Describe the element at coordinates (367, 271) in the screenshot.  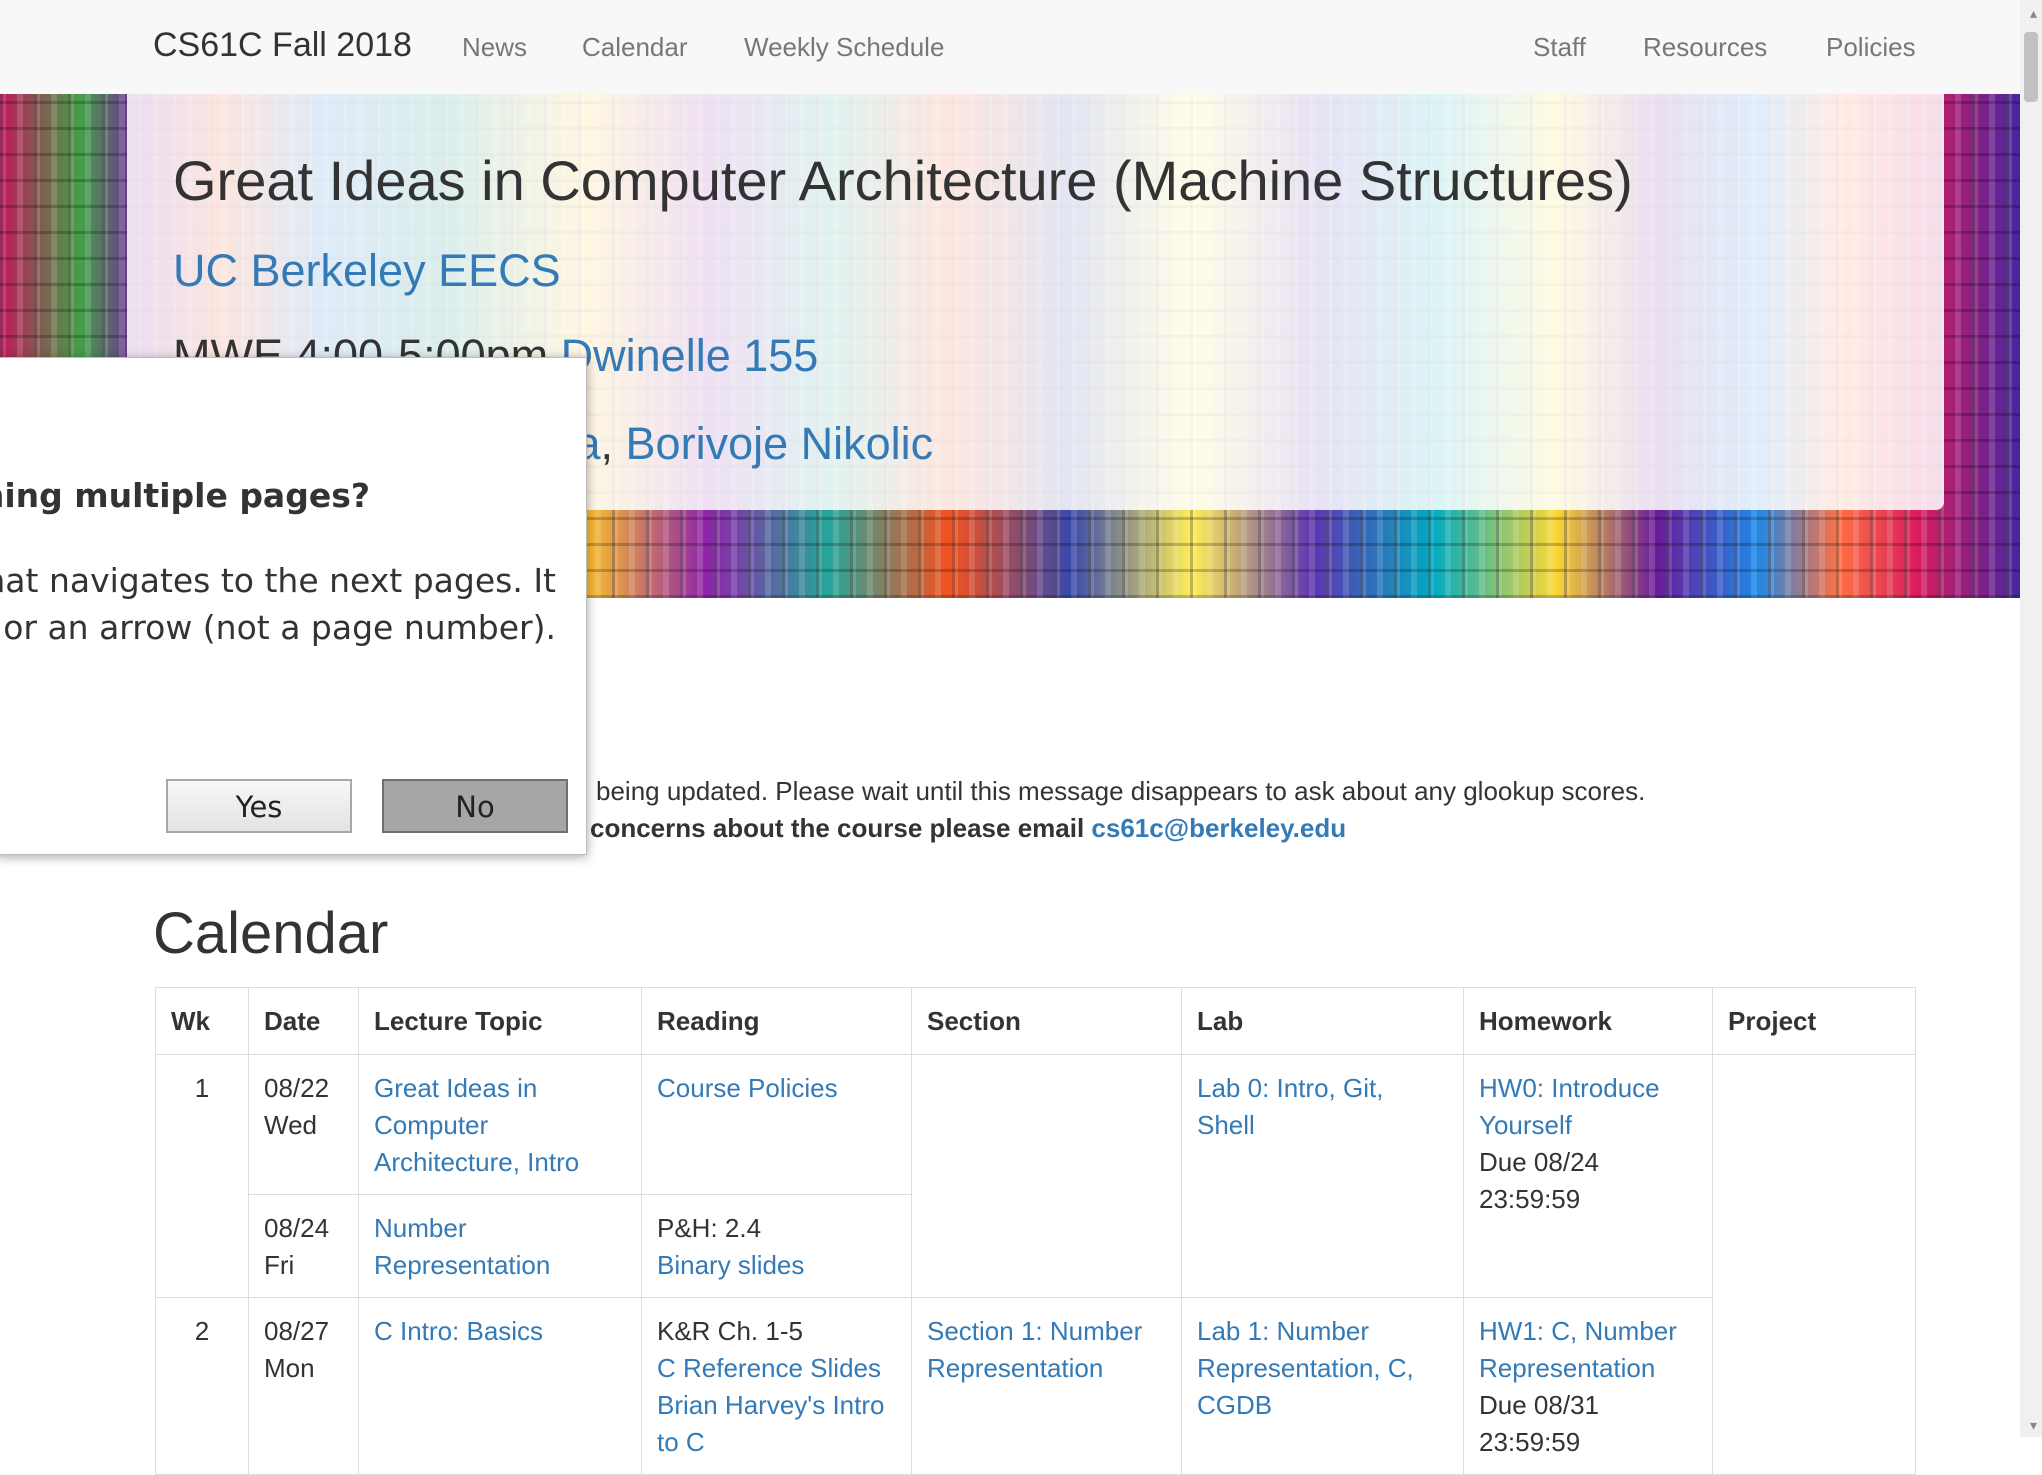
I see `eecs-link: UC Berkeley EECS` at that location.